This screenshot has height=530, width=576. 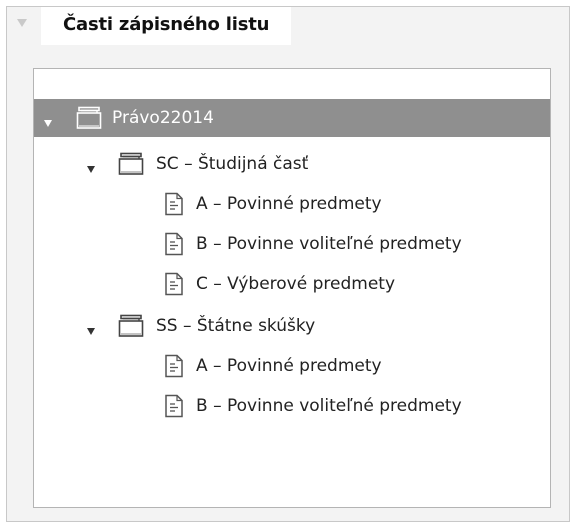 I want to click on panel-header: Časti zápisného listu, so click(x=288, y=26).